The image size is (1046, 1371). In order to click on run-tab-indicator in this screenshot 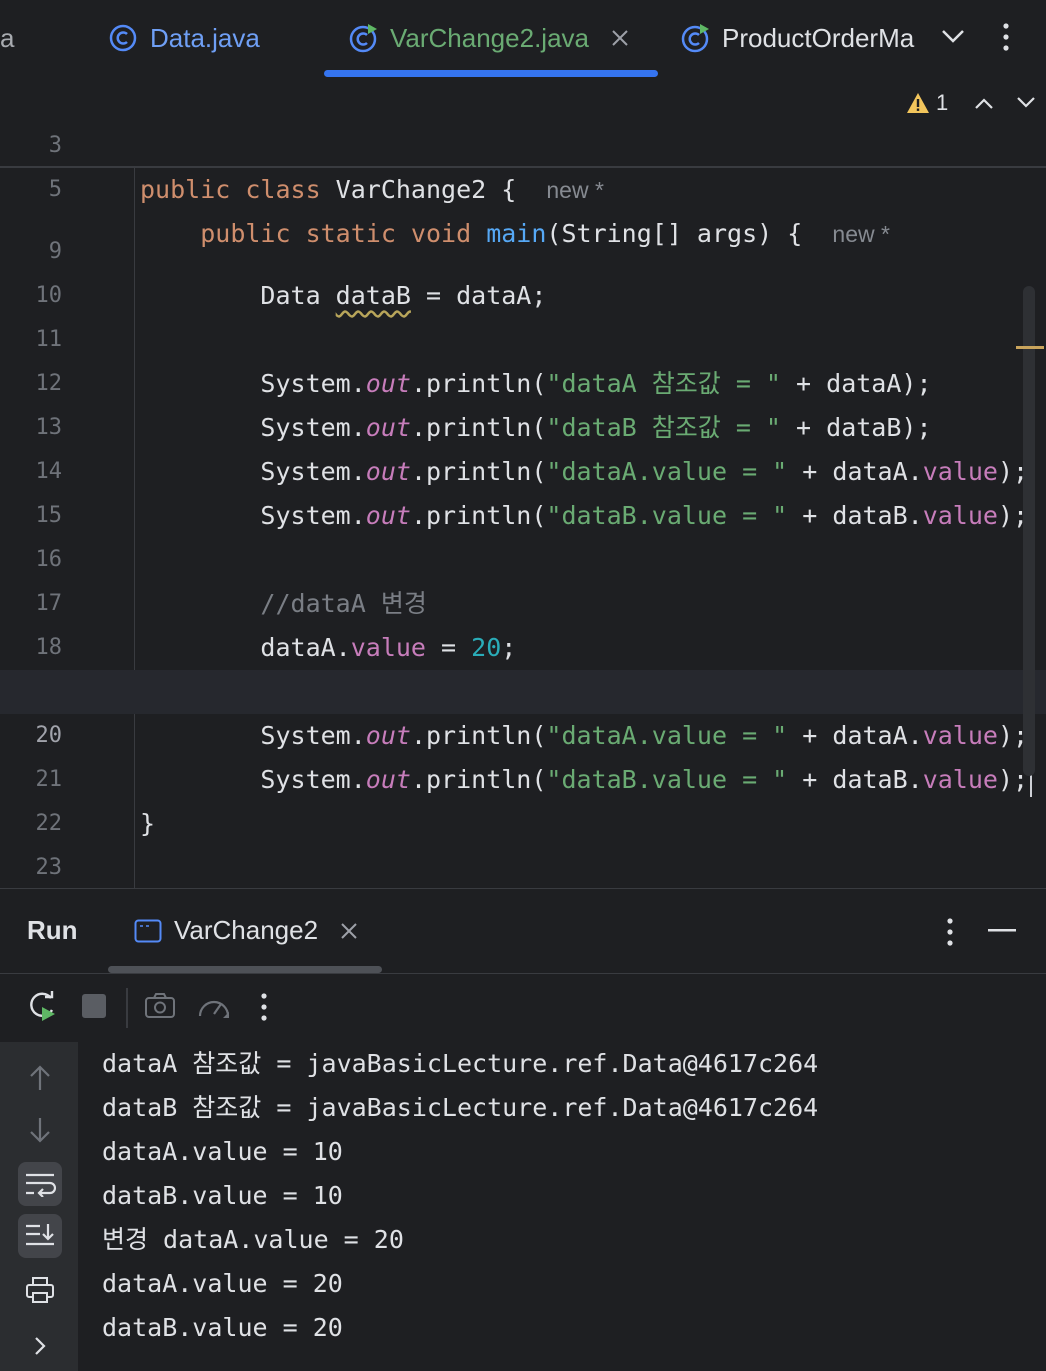, I will do `click(245, 969)`.